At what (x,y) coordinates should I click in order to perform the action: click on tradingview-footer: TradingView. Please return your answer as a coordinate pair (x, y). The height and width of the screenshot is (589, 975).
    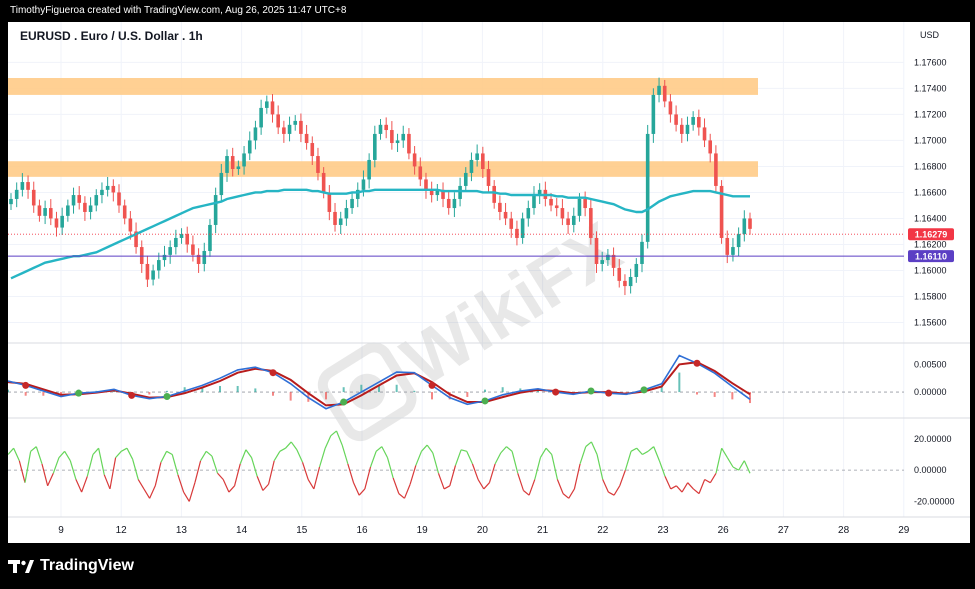
    Looking at the image, I should click on (71, 566).